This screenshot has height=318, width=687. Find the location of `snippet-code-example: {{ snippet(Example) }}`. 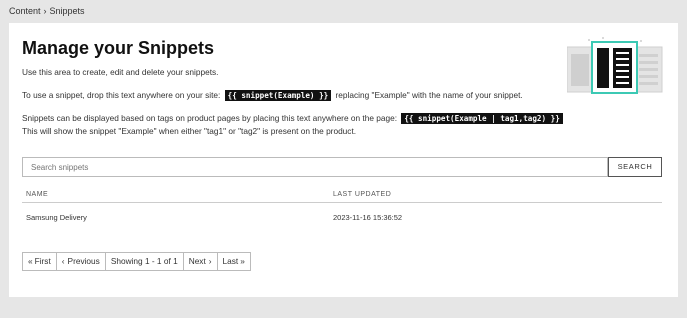

snippet-code-example: {{ snippet(Example) }} is located at coordinates (278, 95).